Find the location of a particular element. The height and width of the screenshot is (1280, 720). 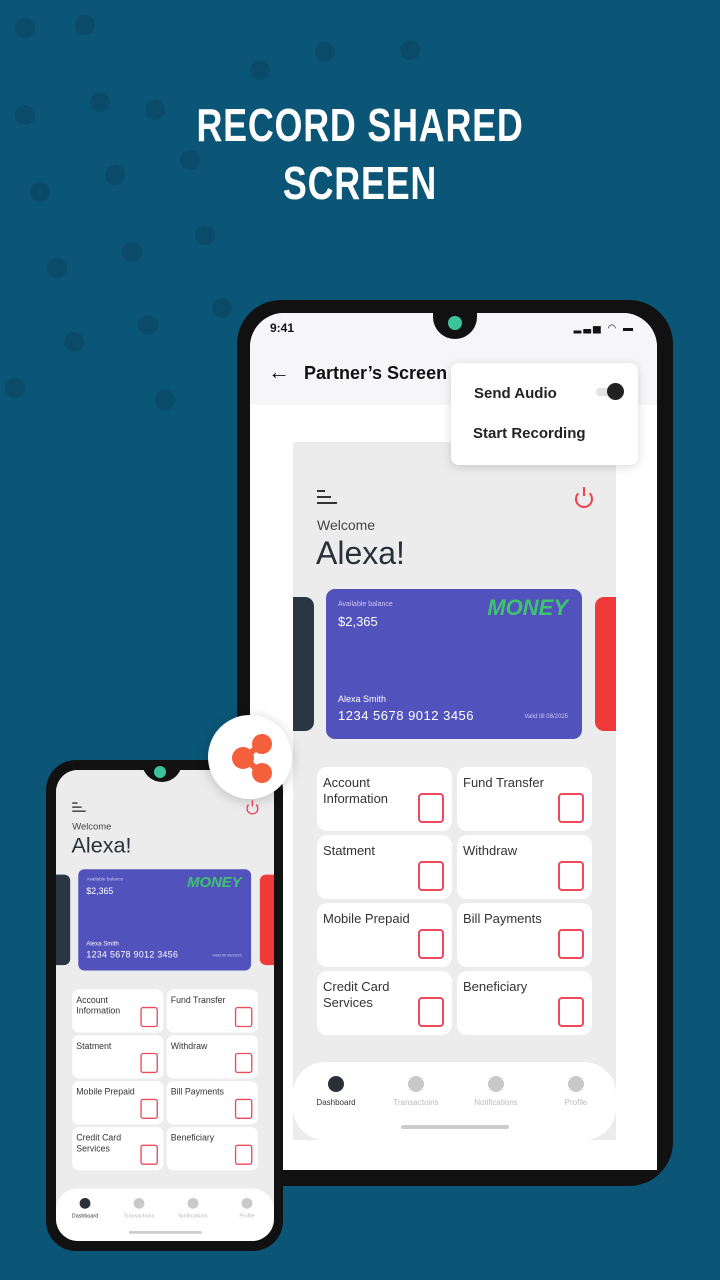

nav-label: Transactoins is located at coordinates (416, 1102).